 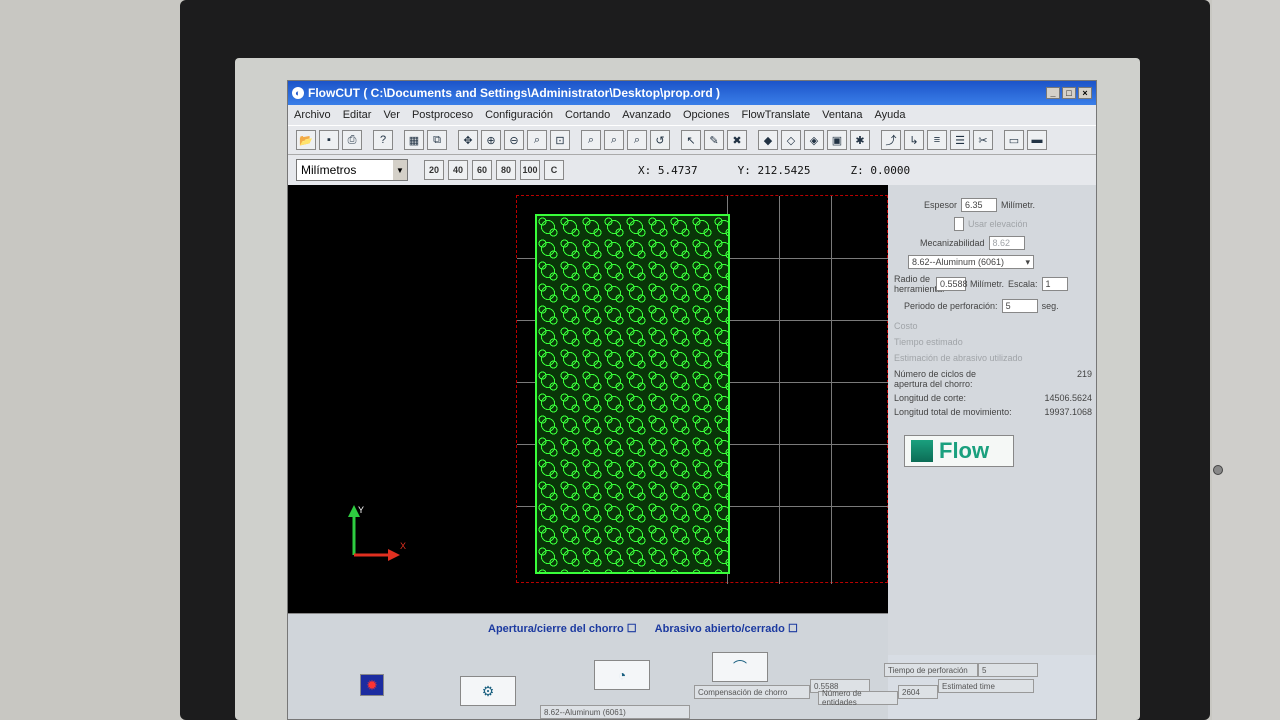 I want to click on cube-top-icon: ▣, so click(x=837, y=140).